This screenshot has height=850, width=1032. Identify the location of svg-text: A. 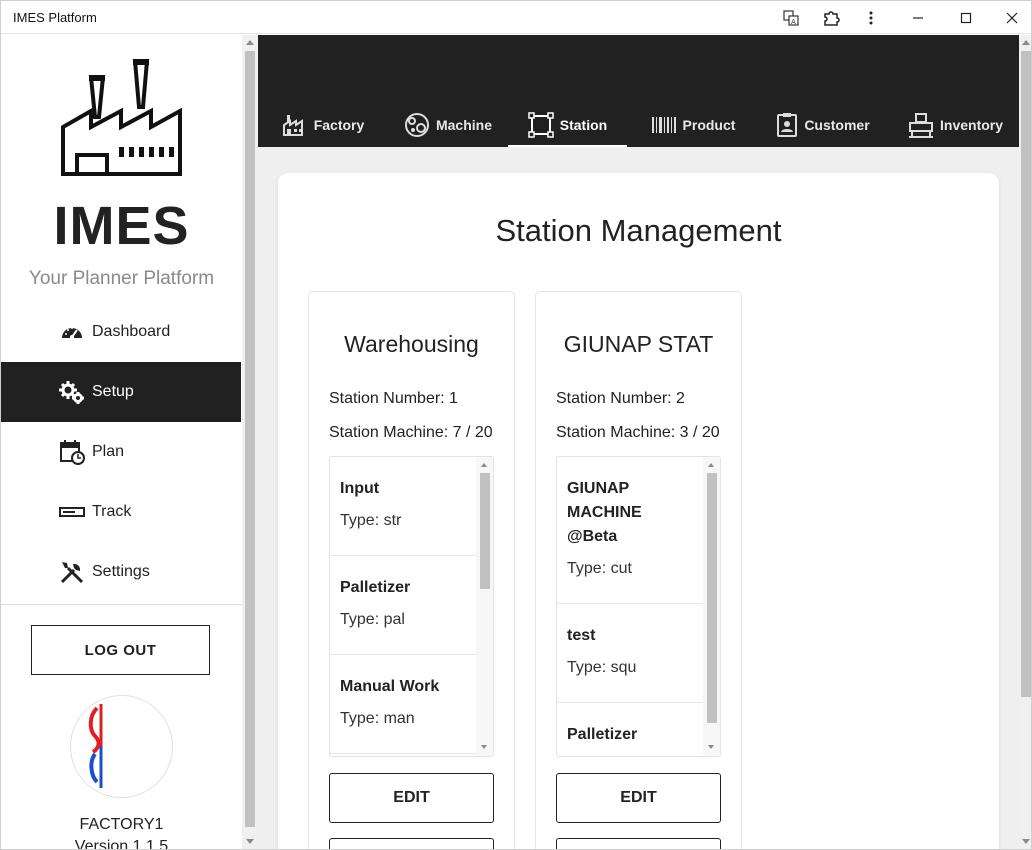
(793, 22).